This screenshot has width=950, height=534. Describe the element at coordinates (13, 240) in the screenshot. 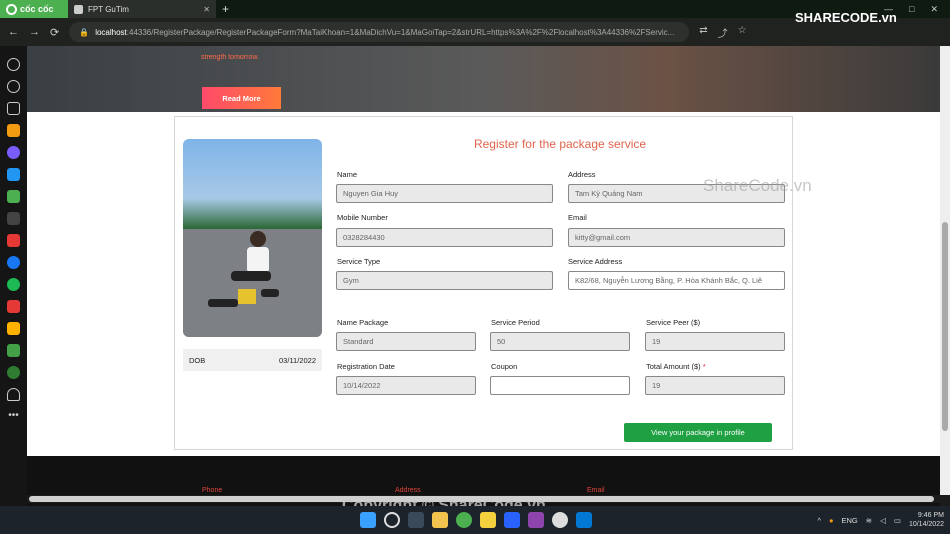

I see `youtube-icon` at that location.